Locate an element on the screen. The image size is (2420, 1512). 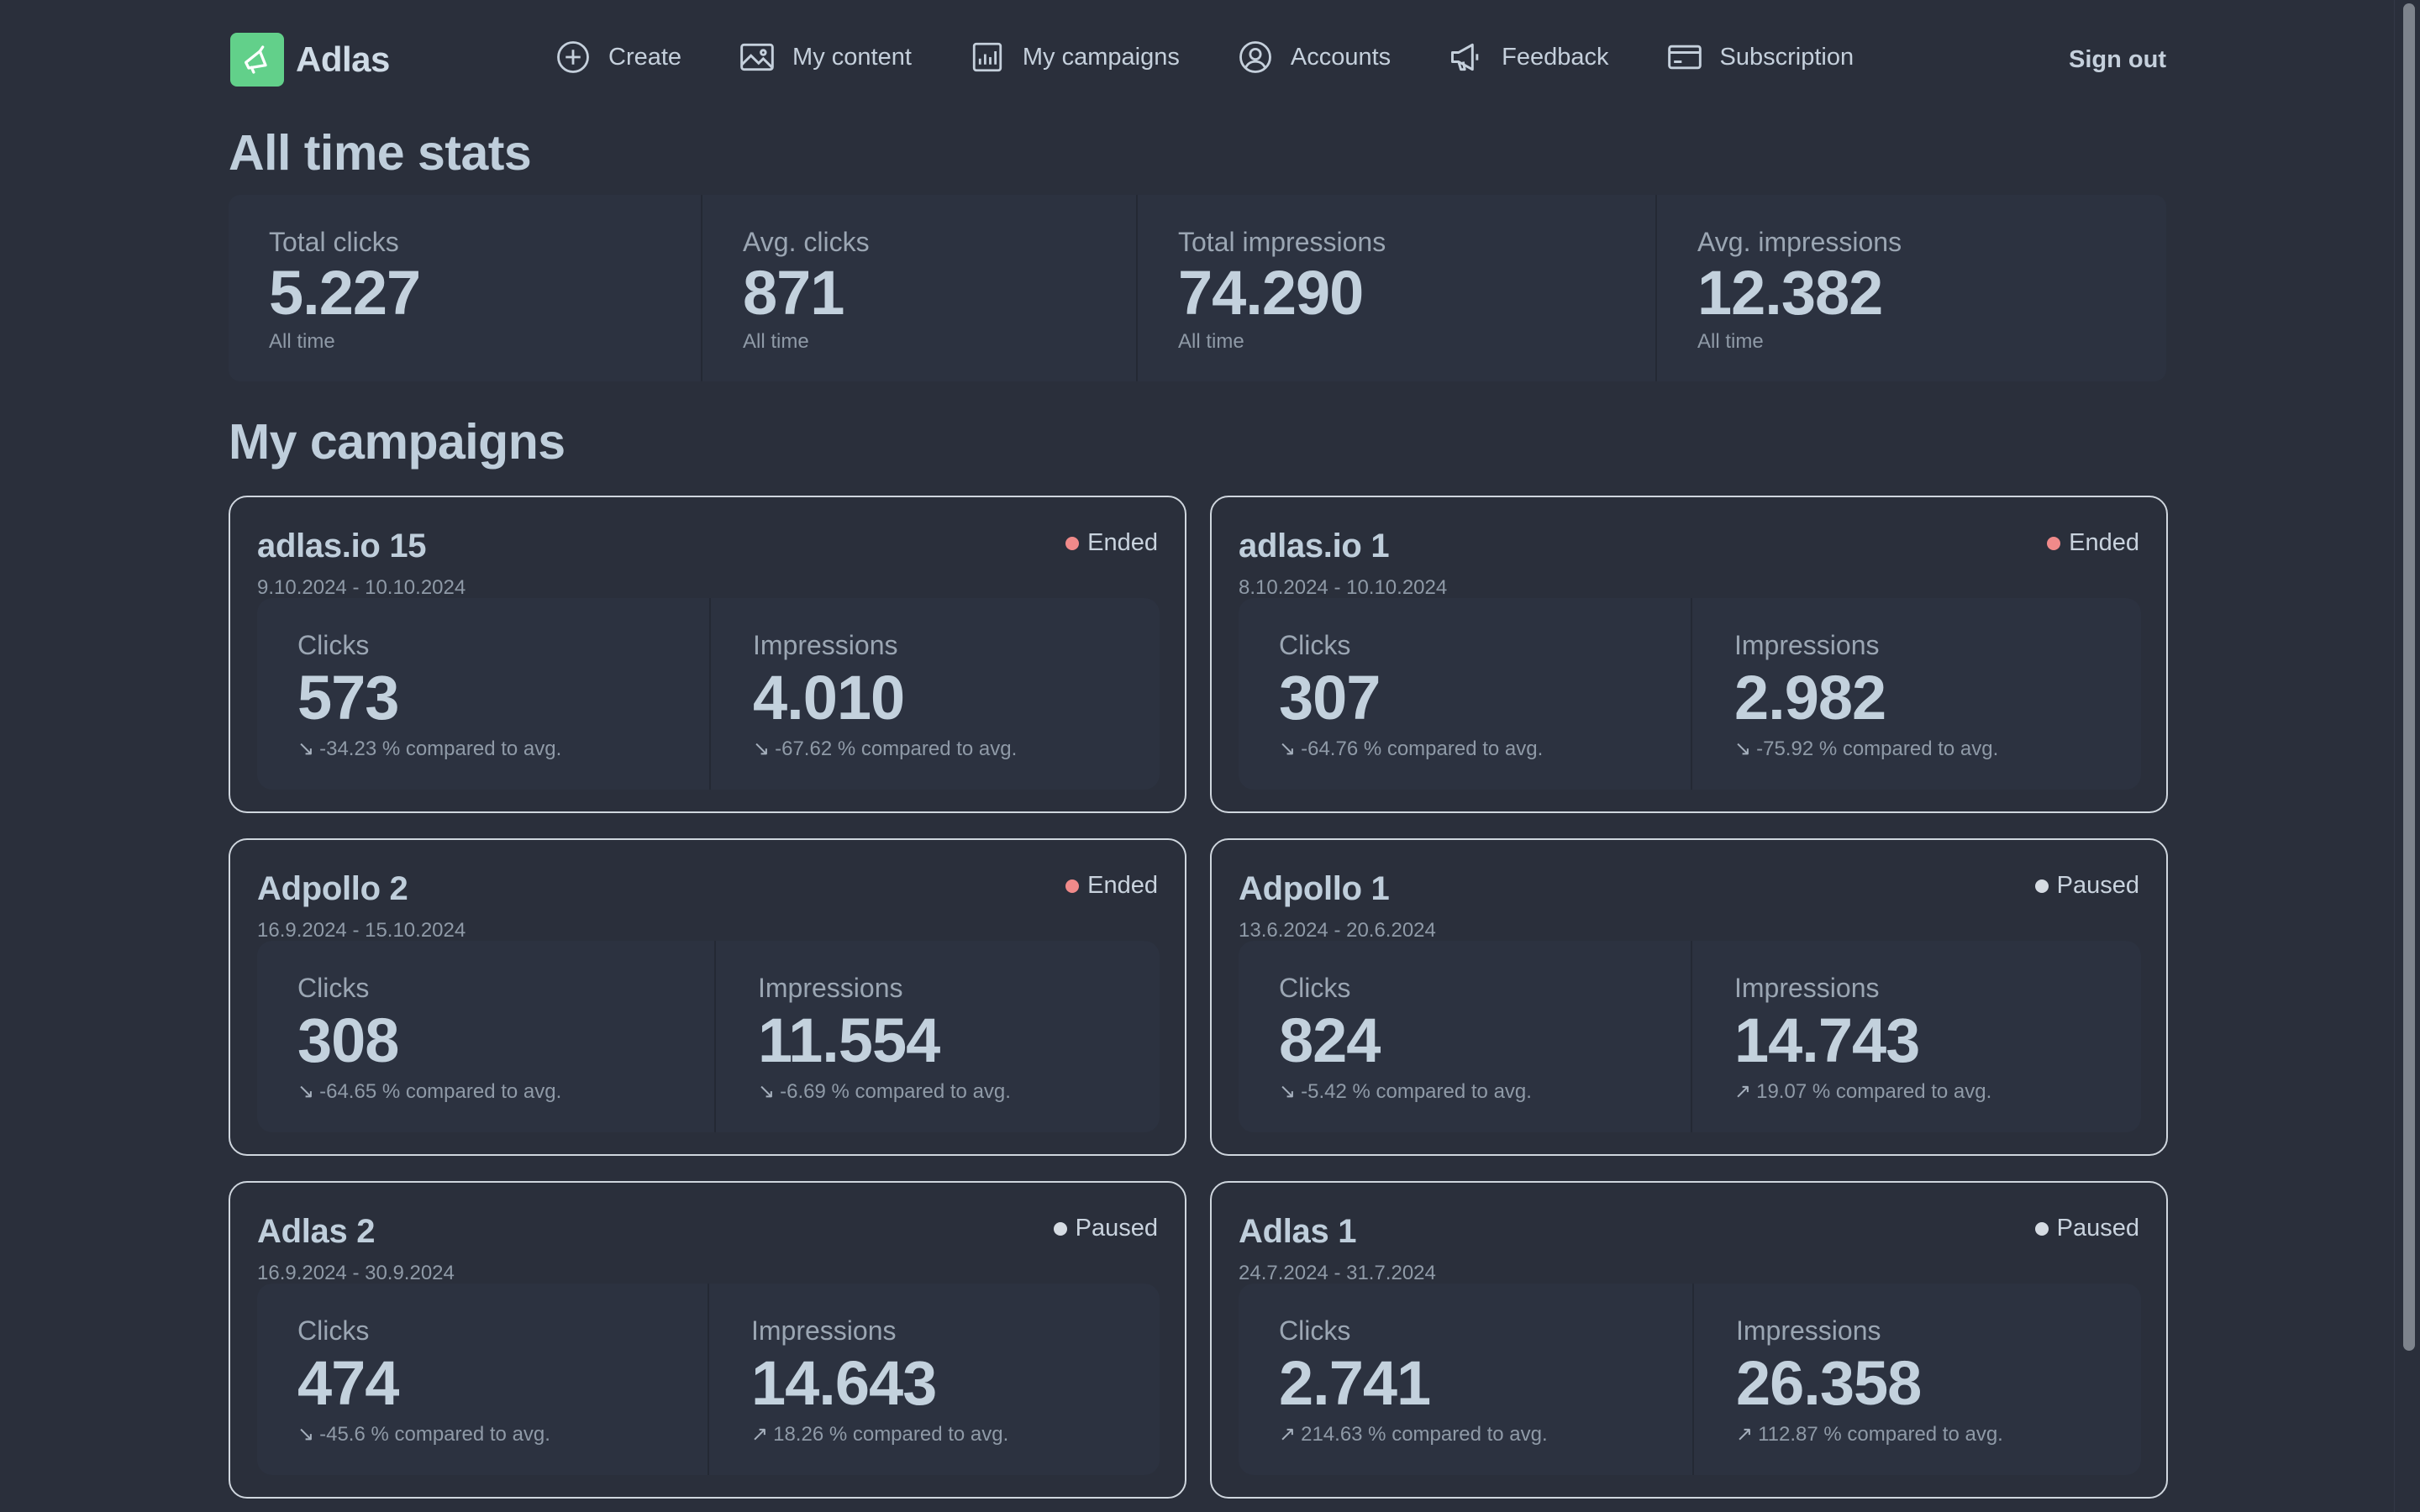
metric-compare: ↘ -34.23 % compared to avg. is located at coordinates (503, 749).